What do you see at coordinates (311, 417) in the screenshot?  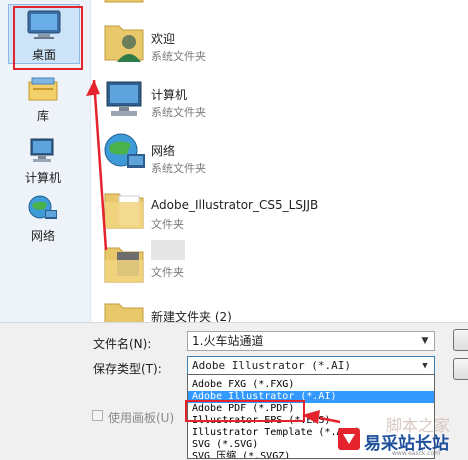 I see `arrow-head-left` at bounding box center [311, 417].